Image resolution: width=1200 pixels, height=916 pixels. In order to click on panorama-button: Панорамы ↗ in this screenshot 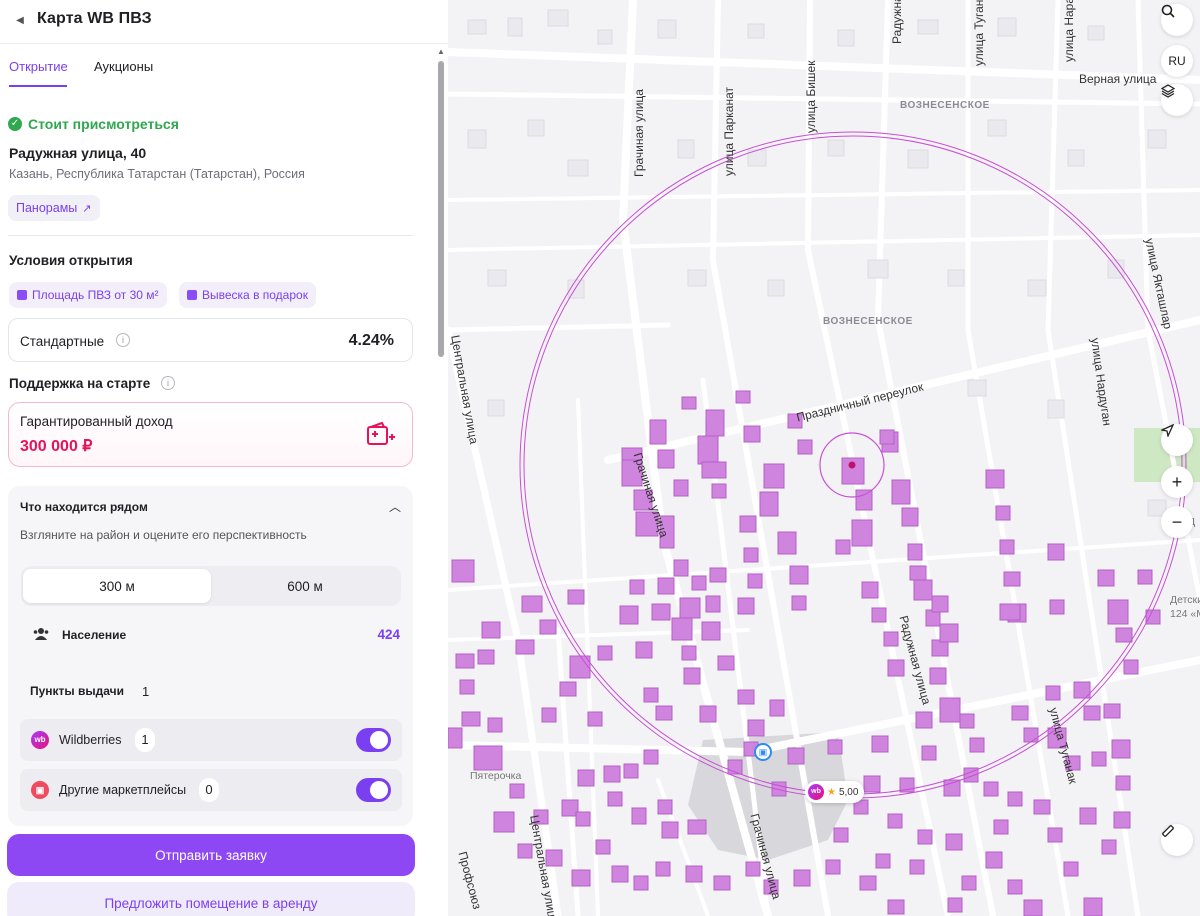, I will do `click(54, 208)`.